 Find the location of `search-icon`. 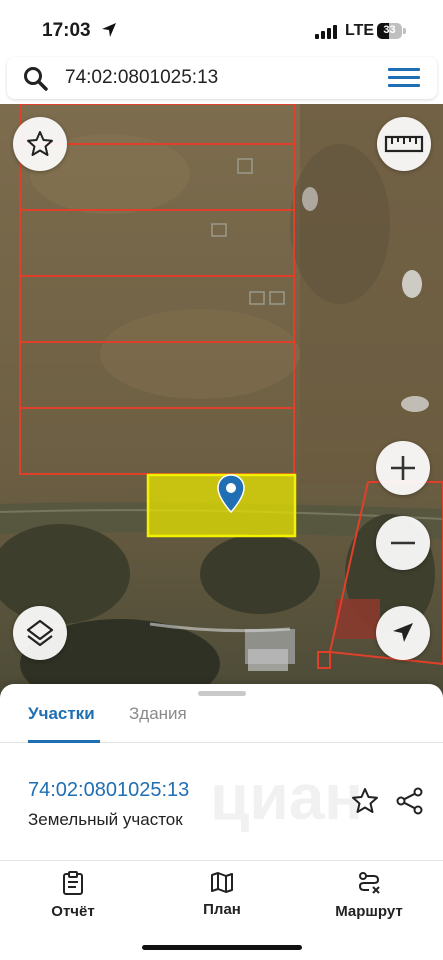

search-icon is located at coordinates (36, 79).